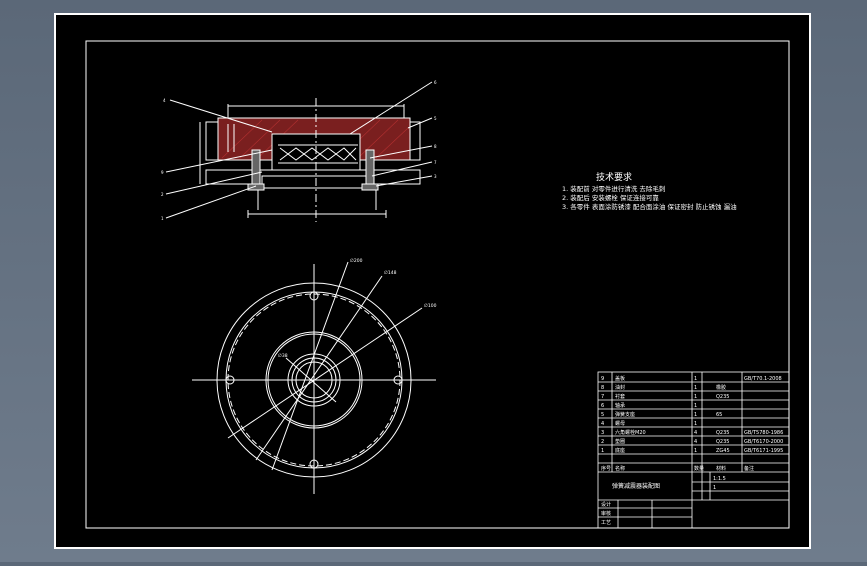 The height and width of the screenshot is (566, 867). I want to click on svg-text: 序号, so click(606, 468).